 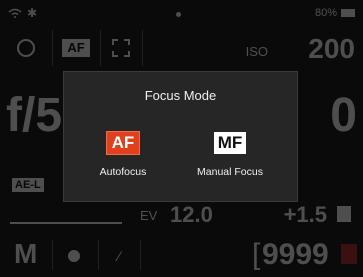 I want to click on settings-row: AF ISO 200, so click(x=181, y=48).